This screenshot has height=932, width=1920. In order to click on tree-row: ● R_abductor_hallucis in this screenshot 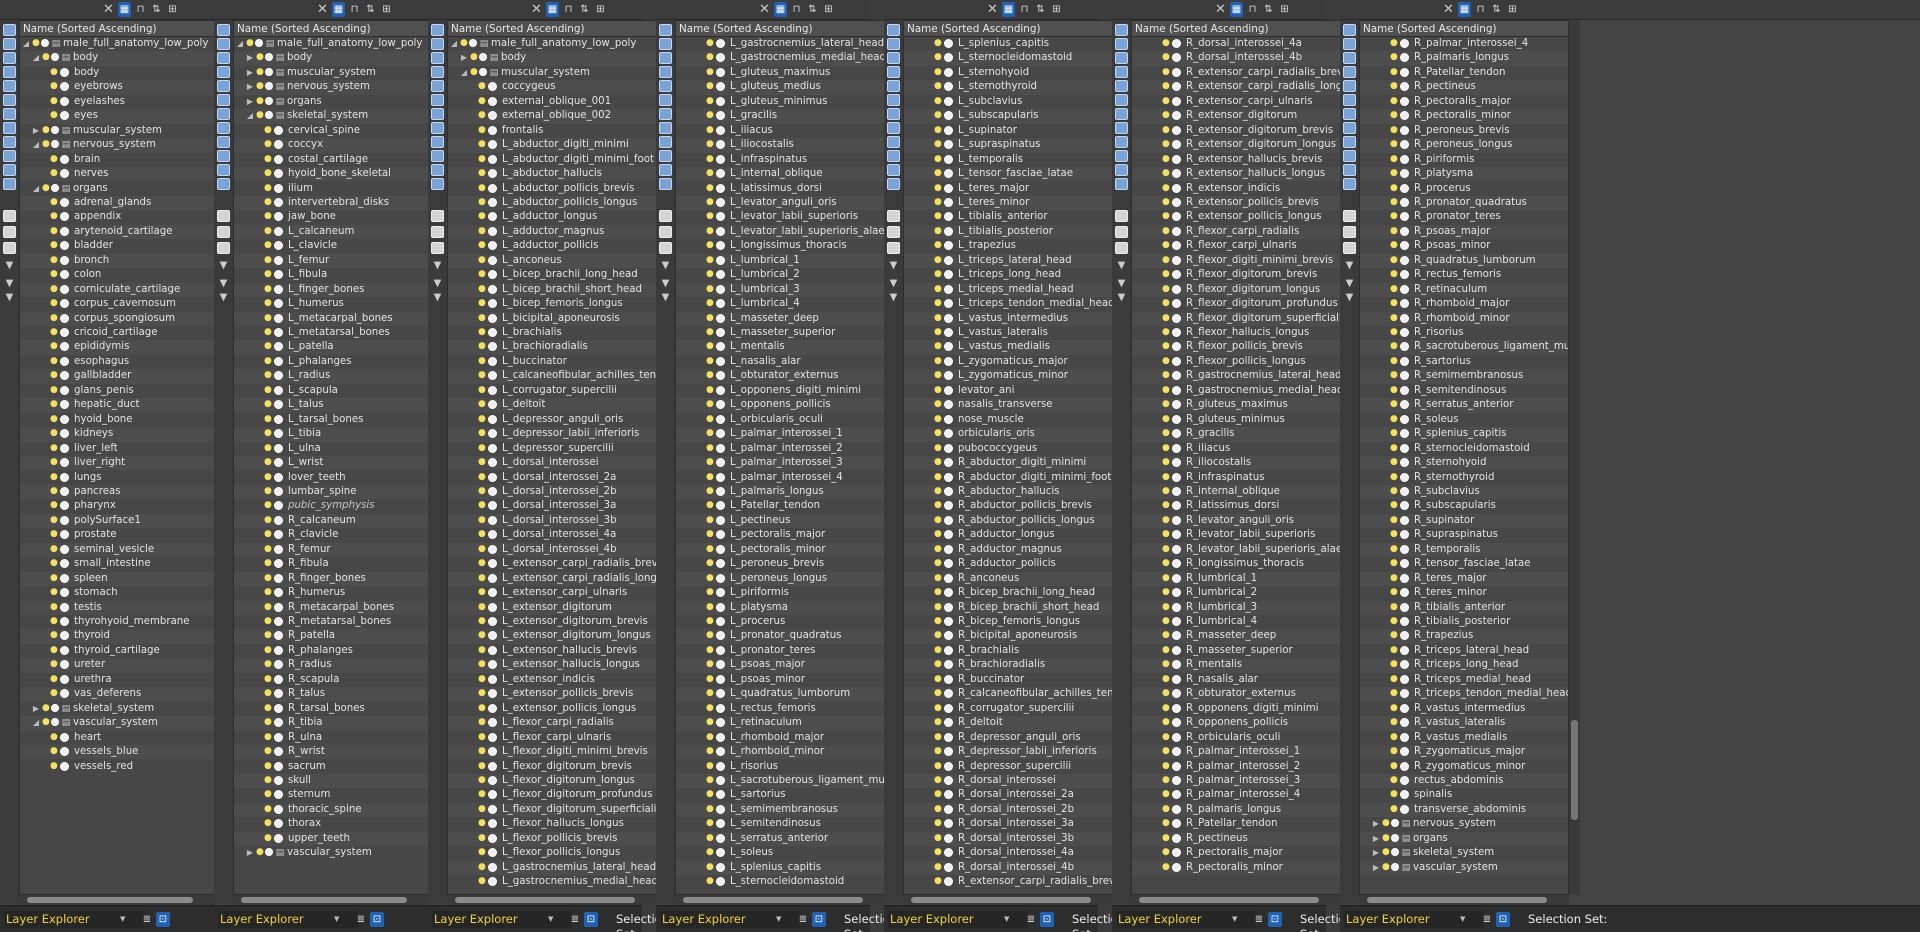, I will do `click(1008, 492)`.